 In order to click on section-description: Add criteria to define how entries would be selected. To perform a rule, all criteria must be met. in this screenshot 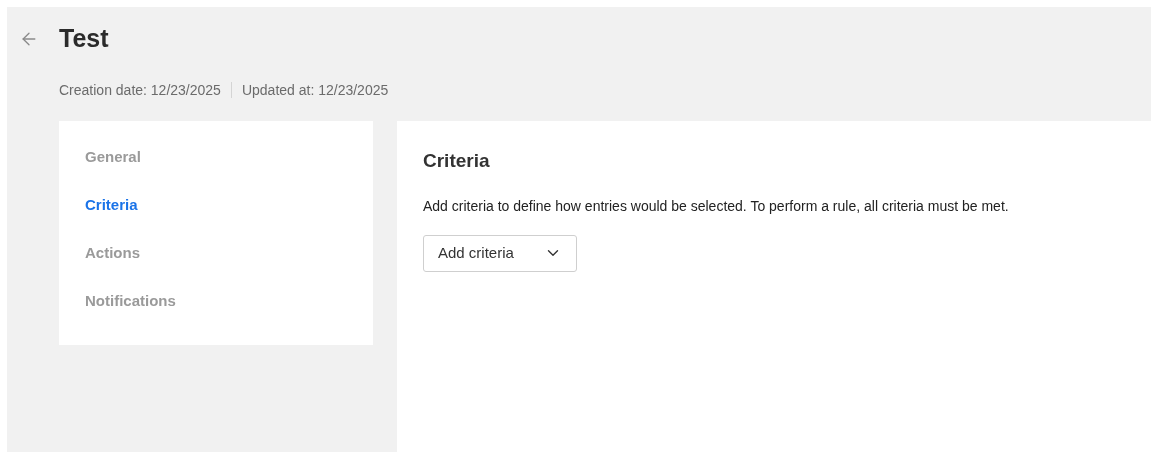, I will do `click(716, 206)`.